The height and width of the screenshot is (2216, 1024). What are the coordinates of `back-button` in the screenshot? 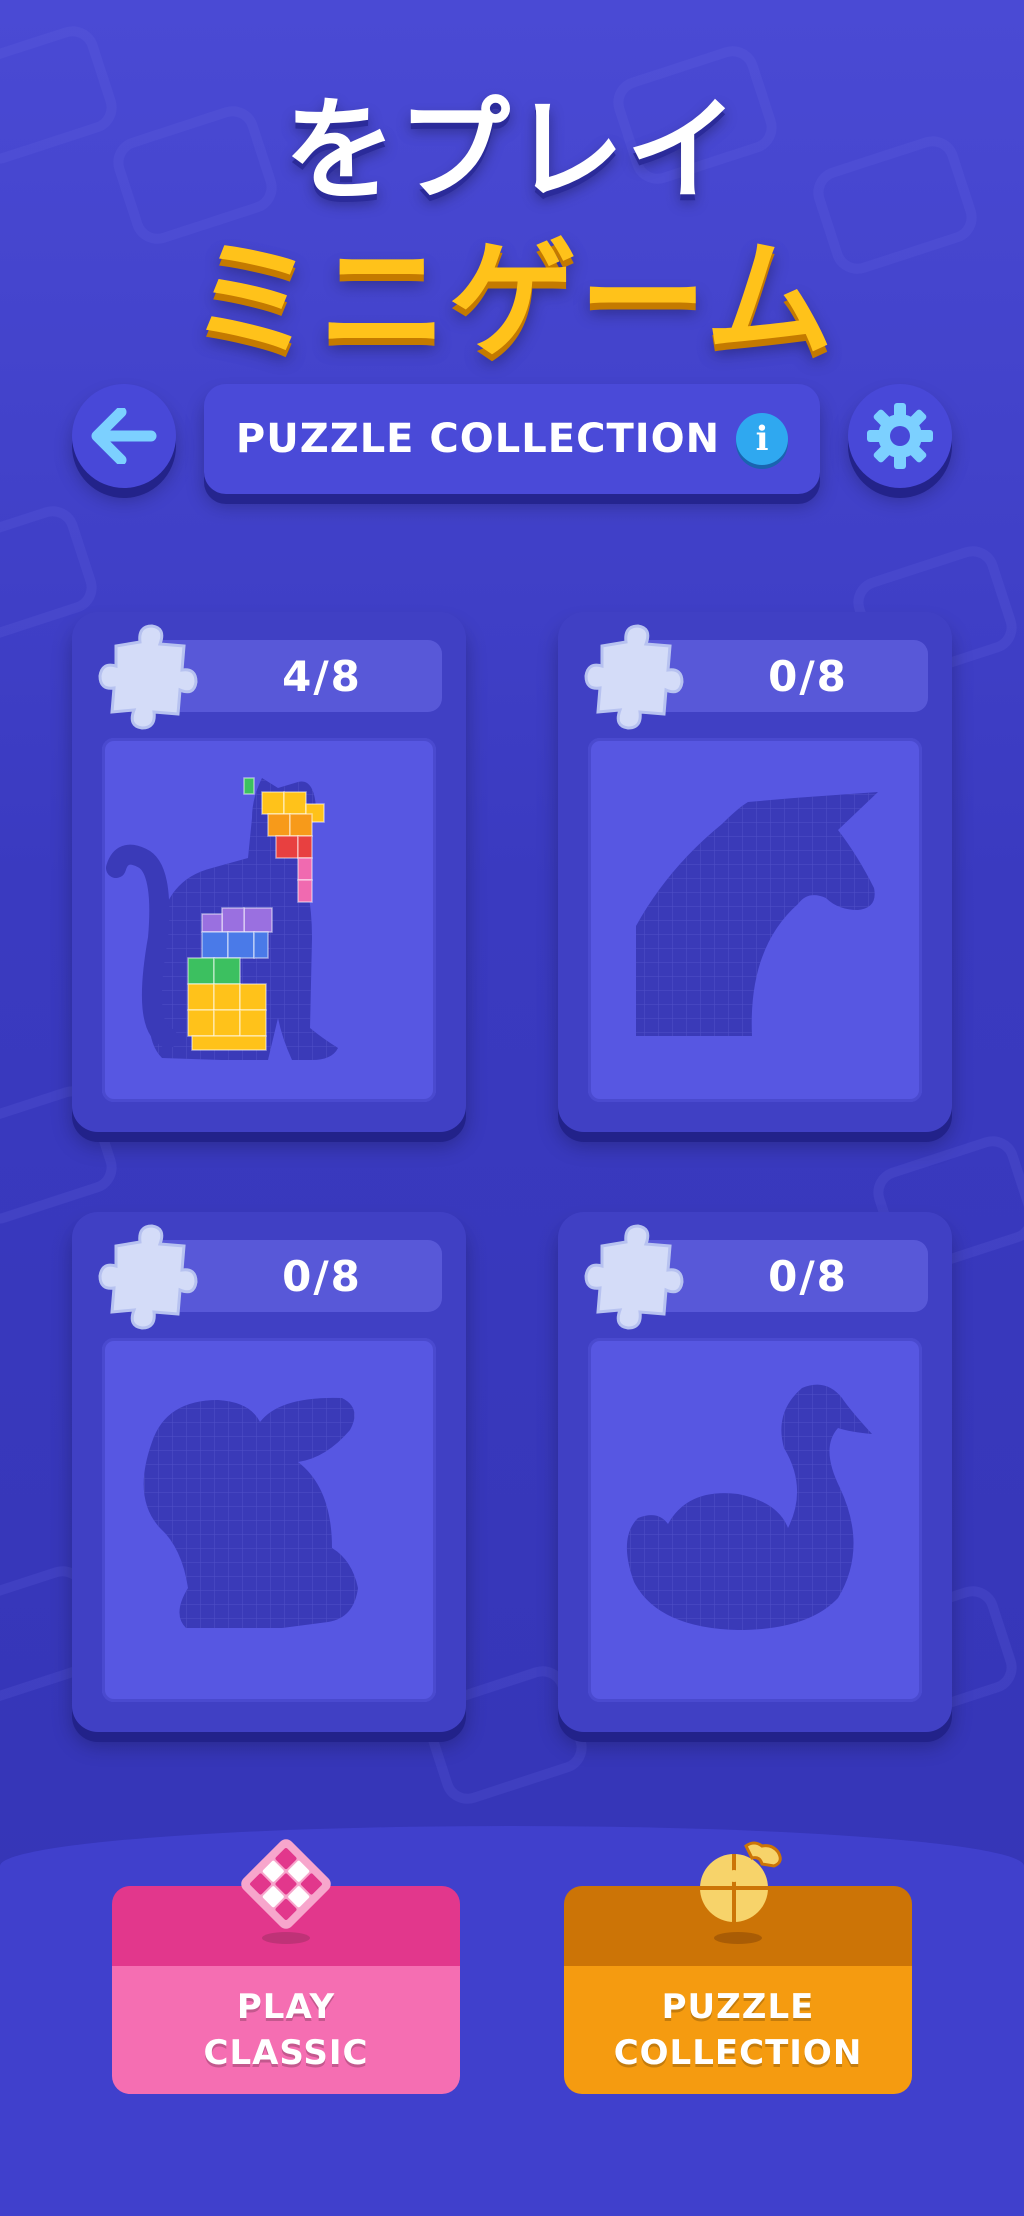 It's located at (124, 436).